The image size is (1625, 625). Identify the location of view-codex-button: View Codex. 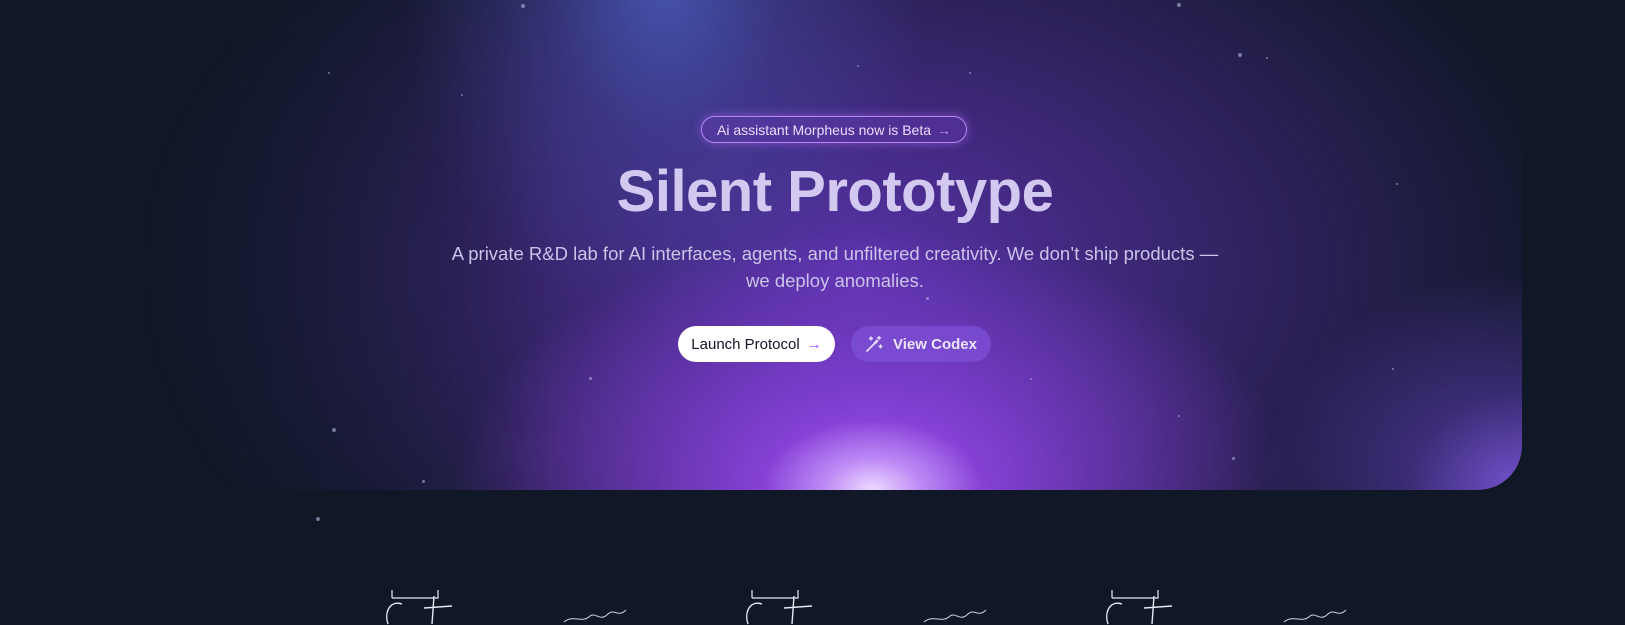
(921, 344).